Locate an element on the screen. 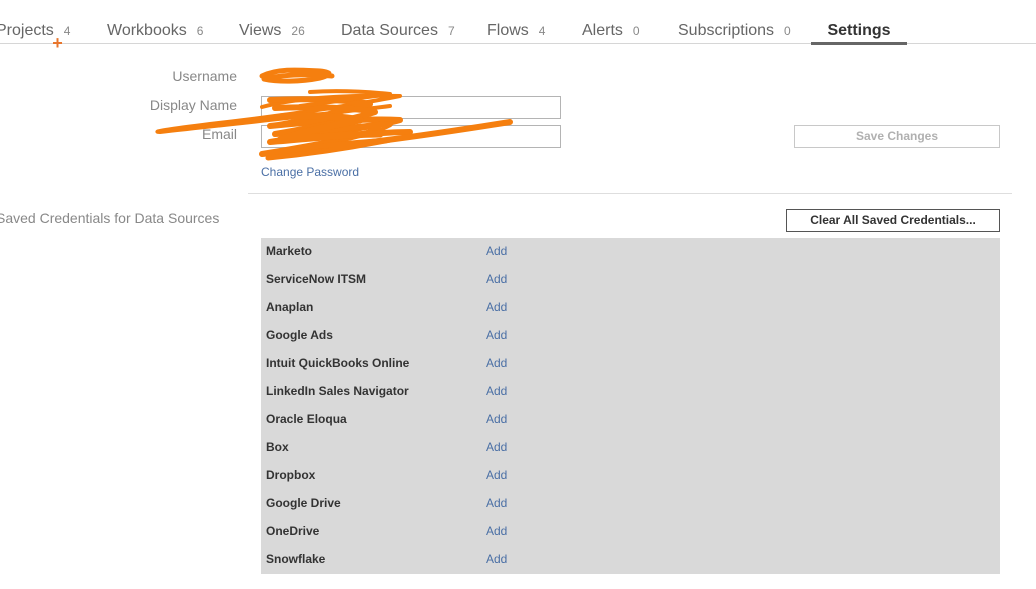 Image resolution: width=1036 pixels, height=589 pixels. credential-name: ServiceNow ITSM is located at coordinates (316, 279).